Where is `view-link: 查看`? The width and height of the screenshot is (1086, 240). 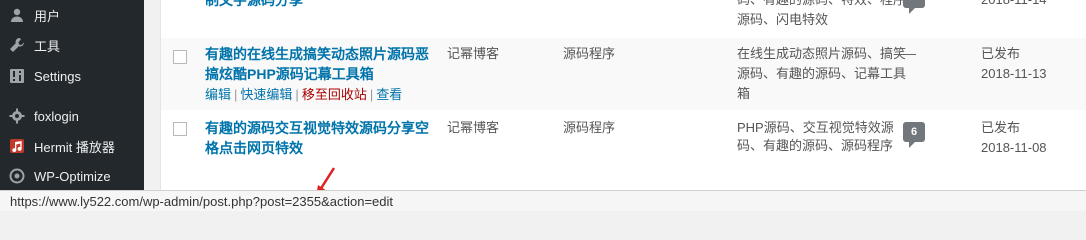
view-link: 查看 is located at coordinates (389, 94).